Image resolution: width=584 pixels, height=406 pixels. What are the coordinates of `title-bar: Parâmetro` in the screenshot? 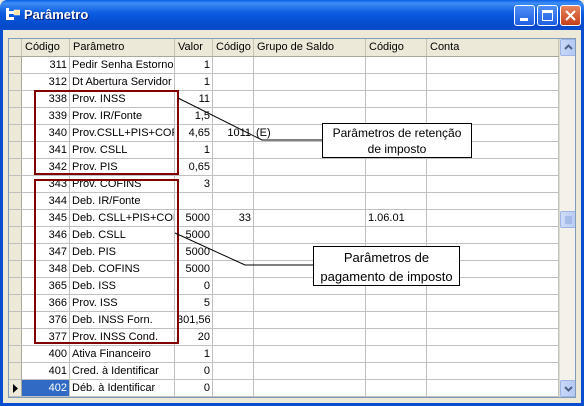 It's located at (292, 15).